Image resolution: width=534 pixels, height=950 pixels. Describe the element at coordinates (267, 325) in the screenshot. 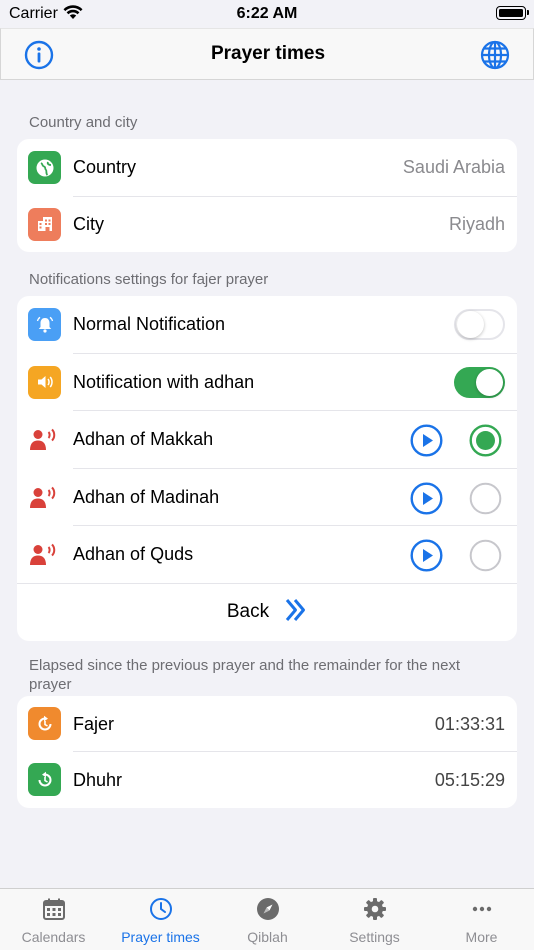

I see `normal-notification-row: Normal Notification` at that location.